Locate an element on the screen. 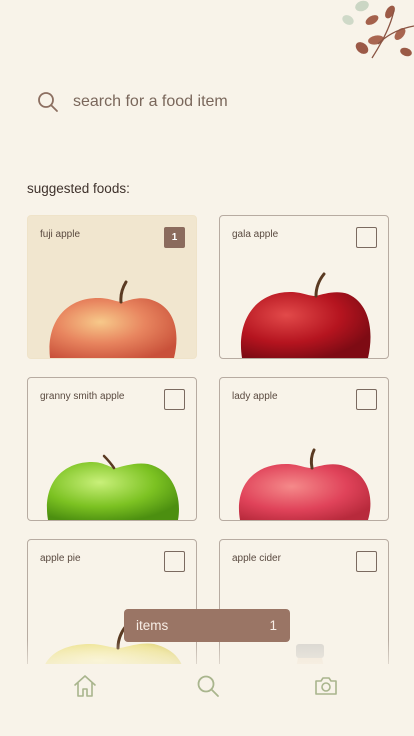 This screenshot has height=736, width=414. camera-icon is located at coordinates (326, 686).